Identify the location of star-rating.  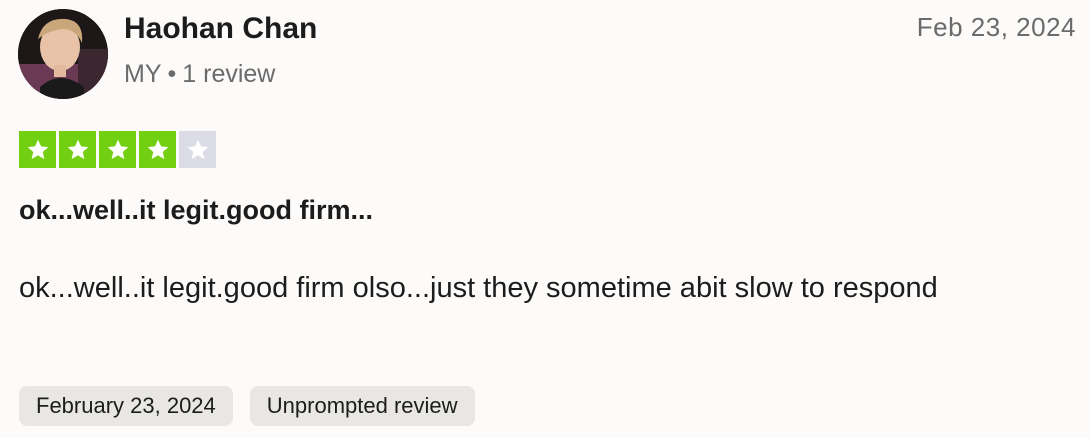
(117, 149).